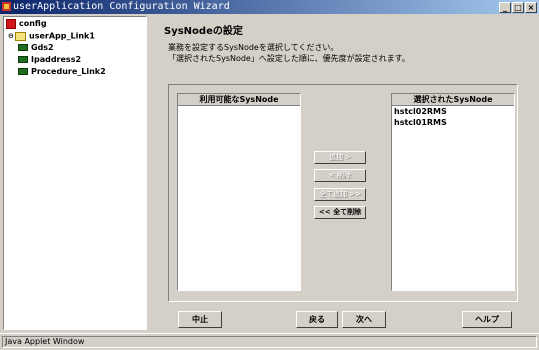  Describe the element at coordinates (340, 212) in the screenshot. I see `remove-all-button: << 全て削除` at that location.